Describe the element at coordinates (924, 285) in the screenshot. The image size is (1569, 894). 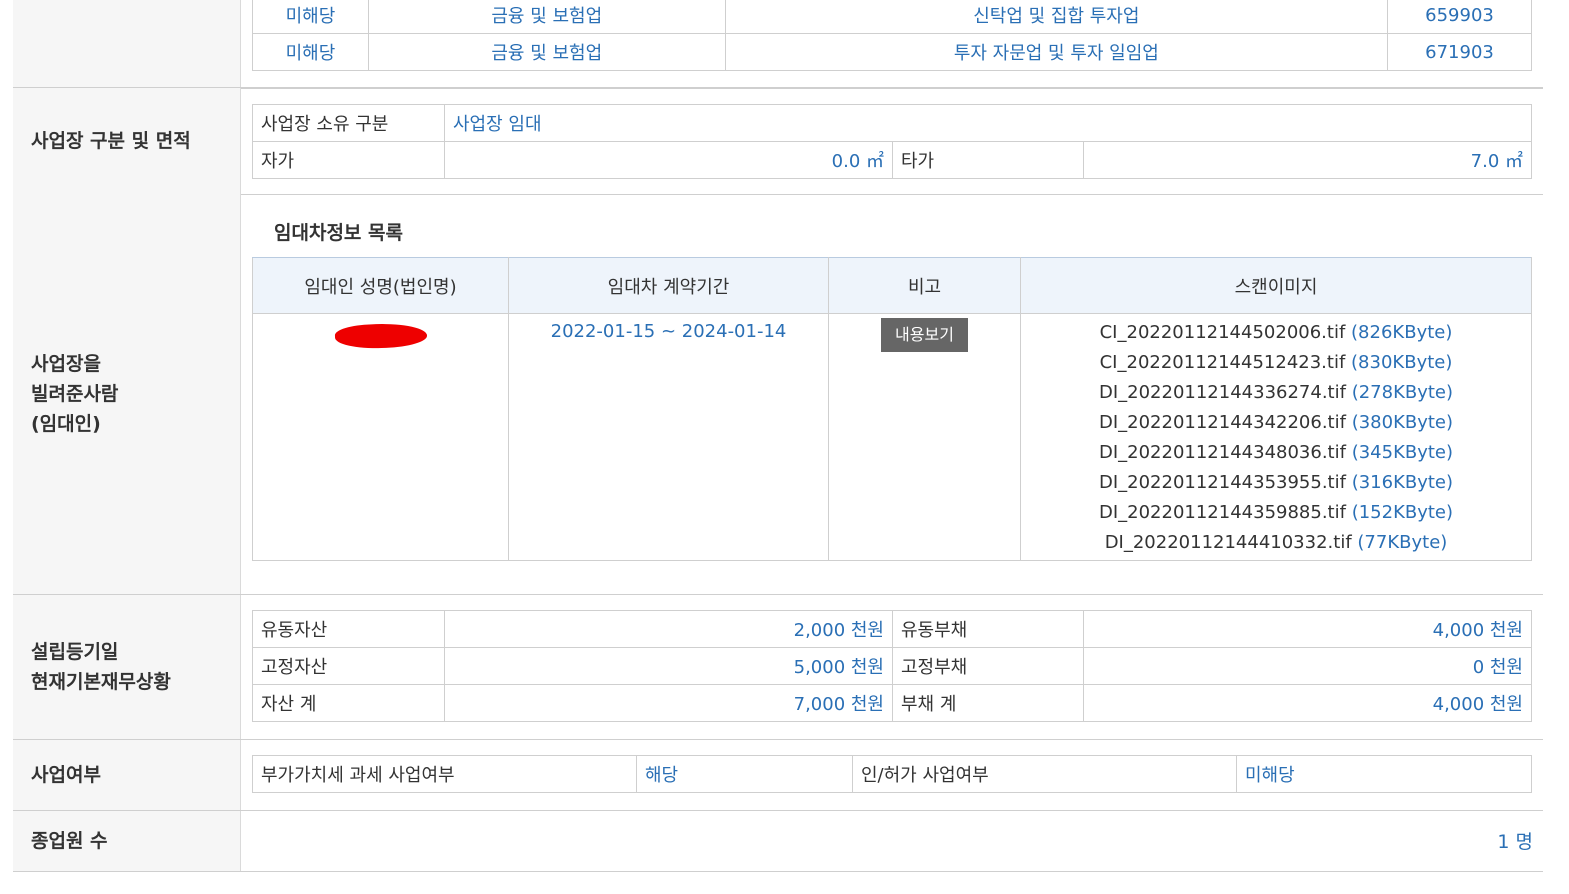
I see `column-header: 비고` at that location.